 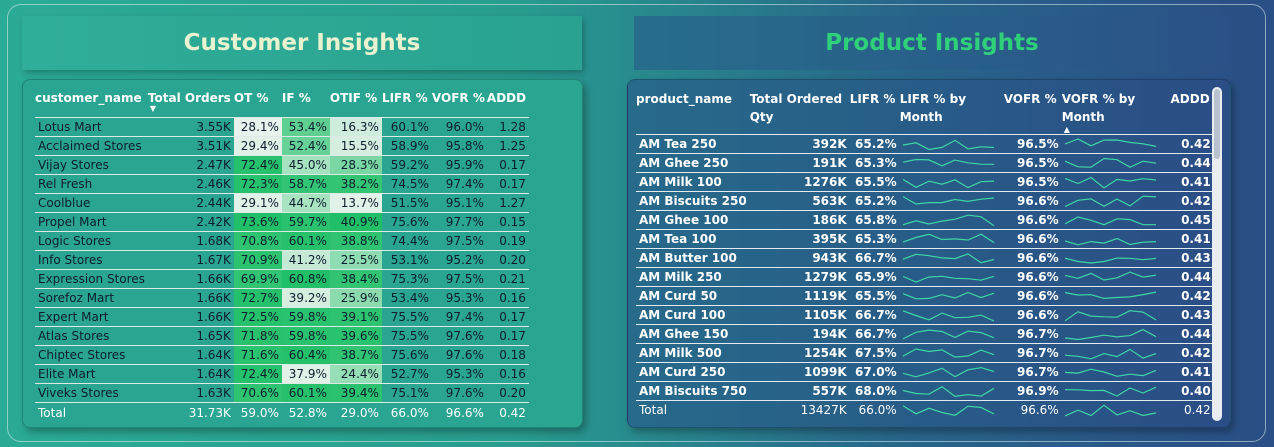 I want to click on table-cell: 97.4%, so click(x=464, y=184).